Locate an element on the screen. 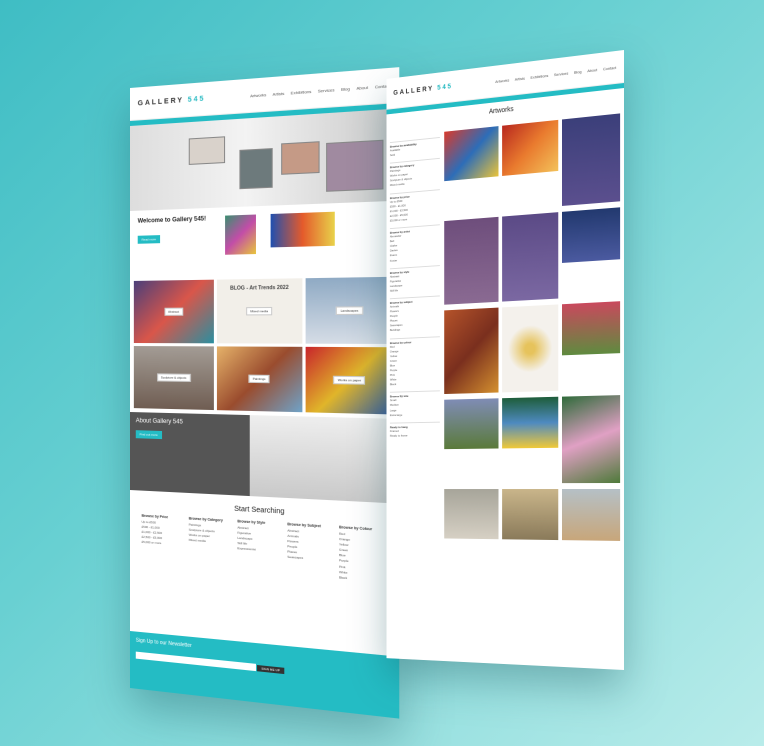 This screenshot has height=746, width=764. about-button: Find out more is located at coordinates (148, 435).